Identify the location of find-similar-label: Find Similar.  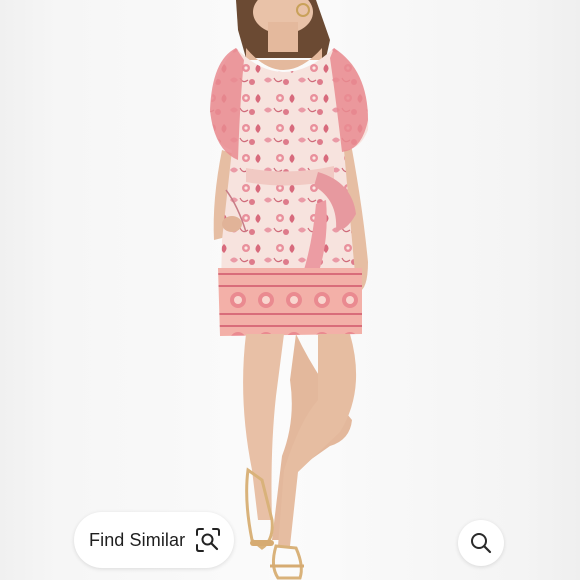
(137, 539).